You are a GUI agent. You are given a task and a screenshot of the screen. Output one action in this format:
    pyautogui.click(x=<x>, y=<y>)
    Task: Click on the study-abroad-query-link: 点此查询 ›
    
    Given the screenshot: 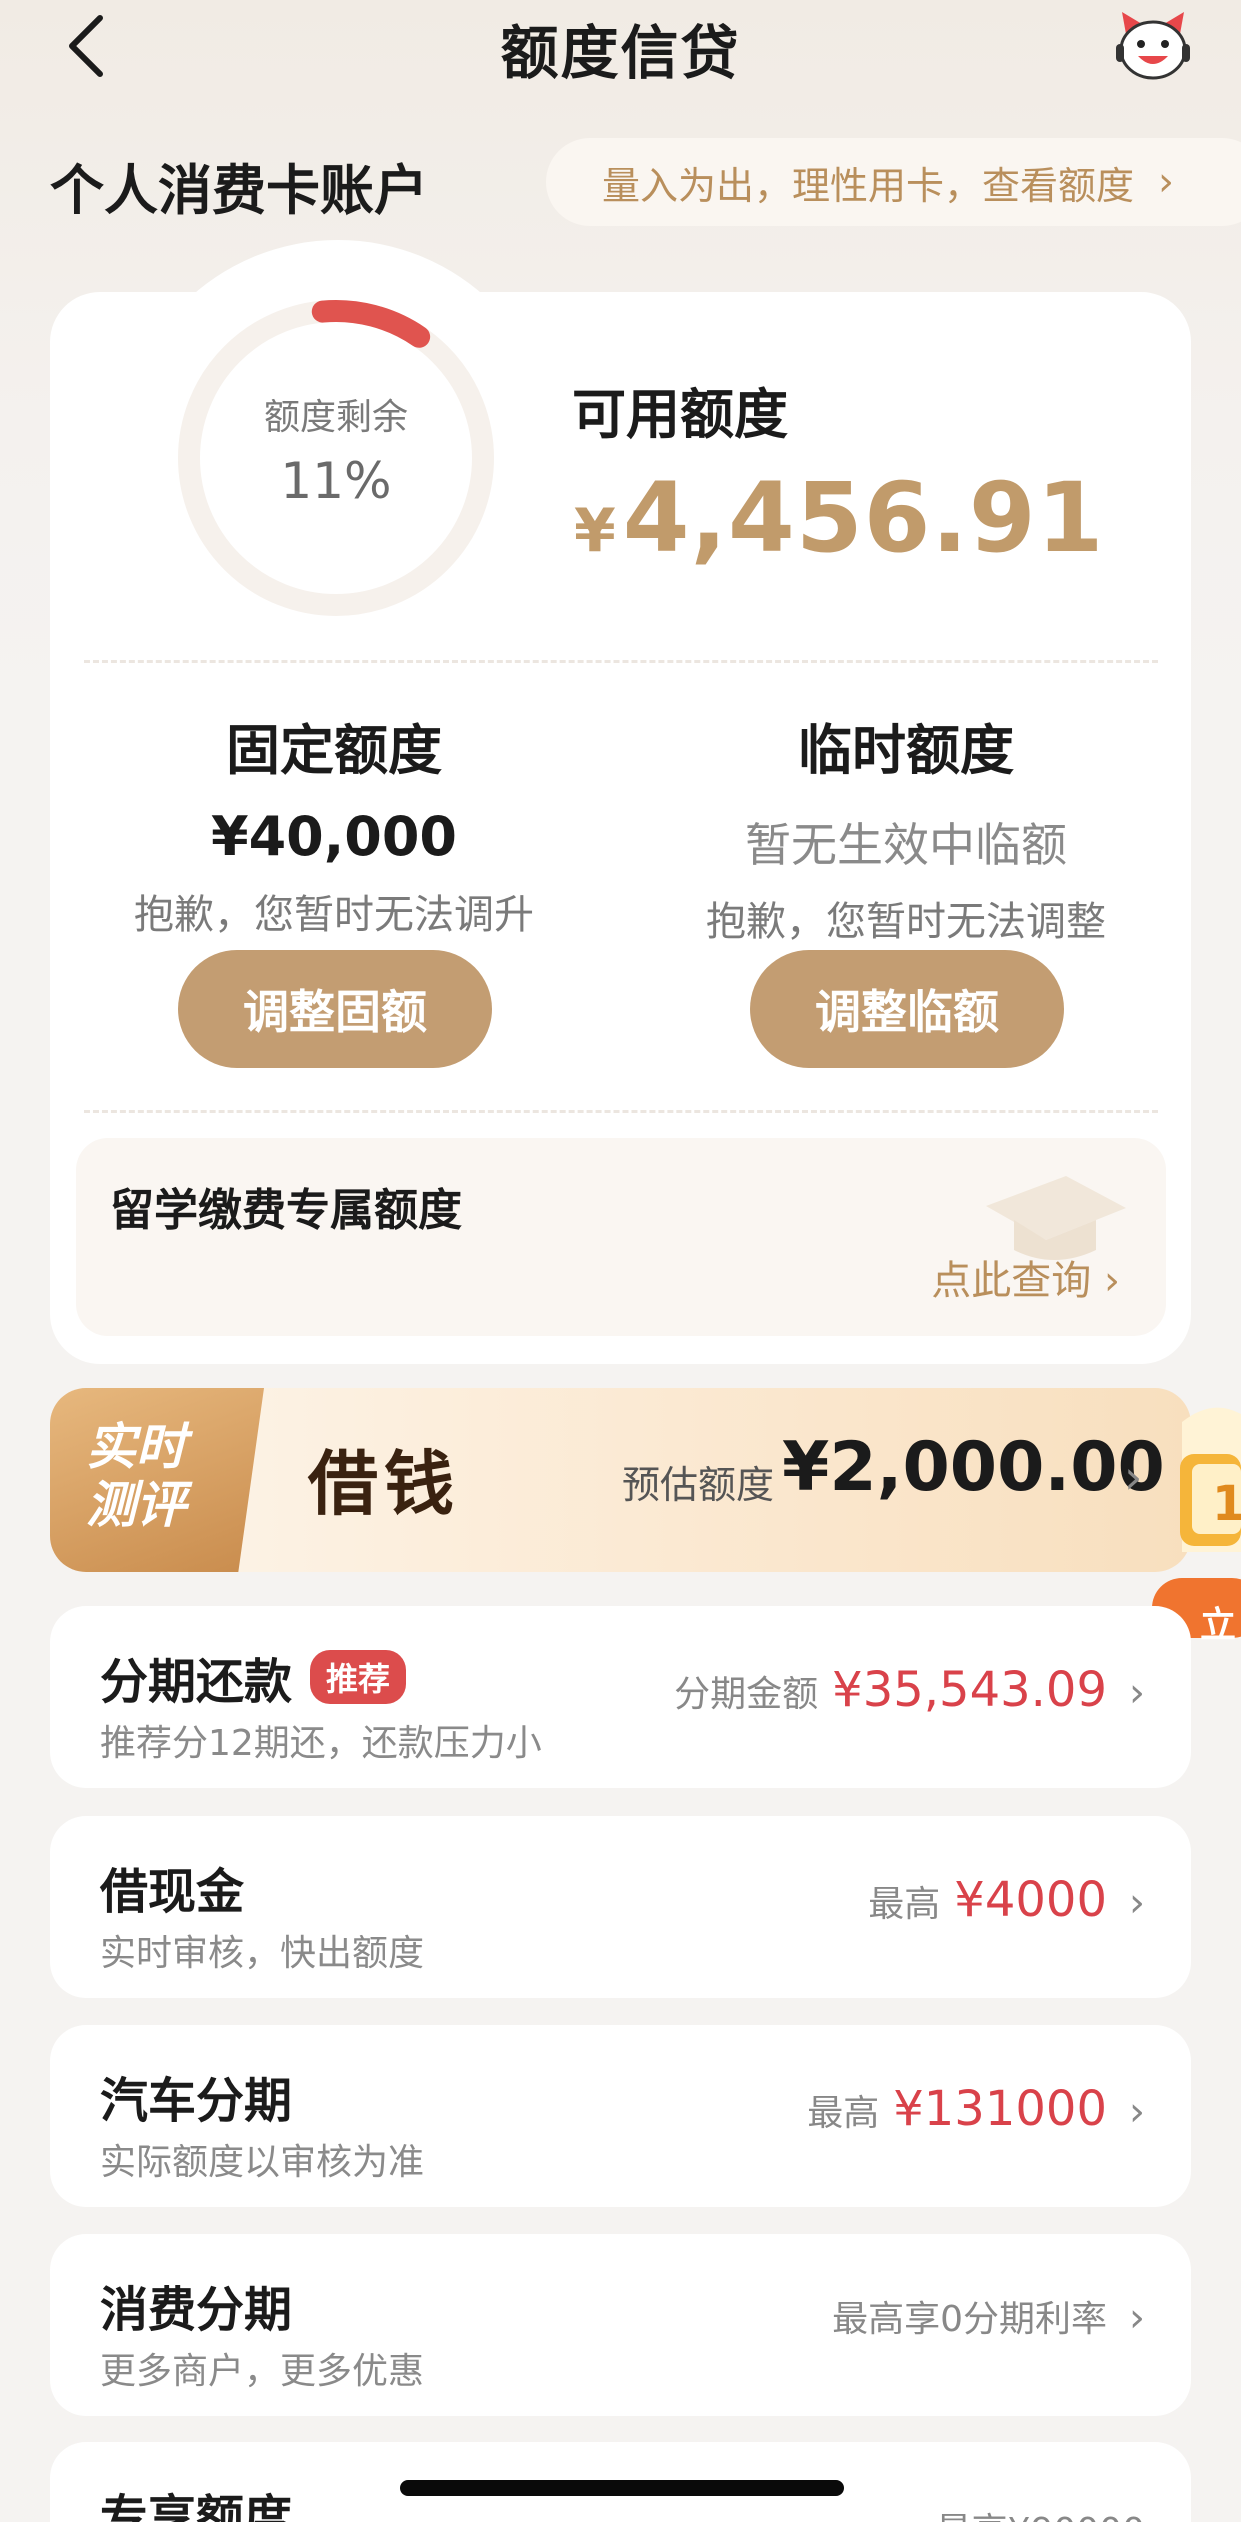 What is the action you would take?
    pyautogui.click(x=1025, y=1277)
    